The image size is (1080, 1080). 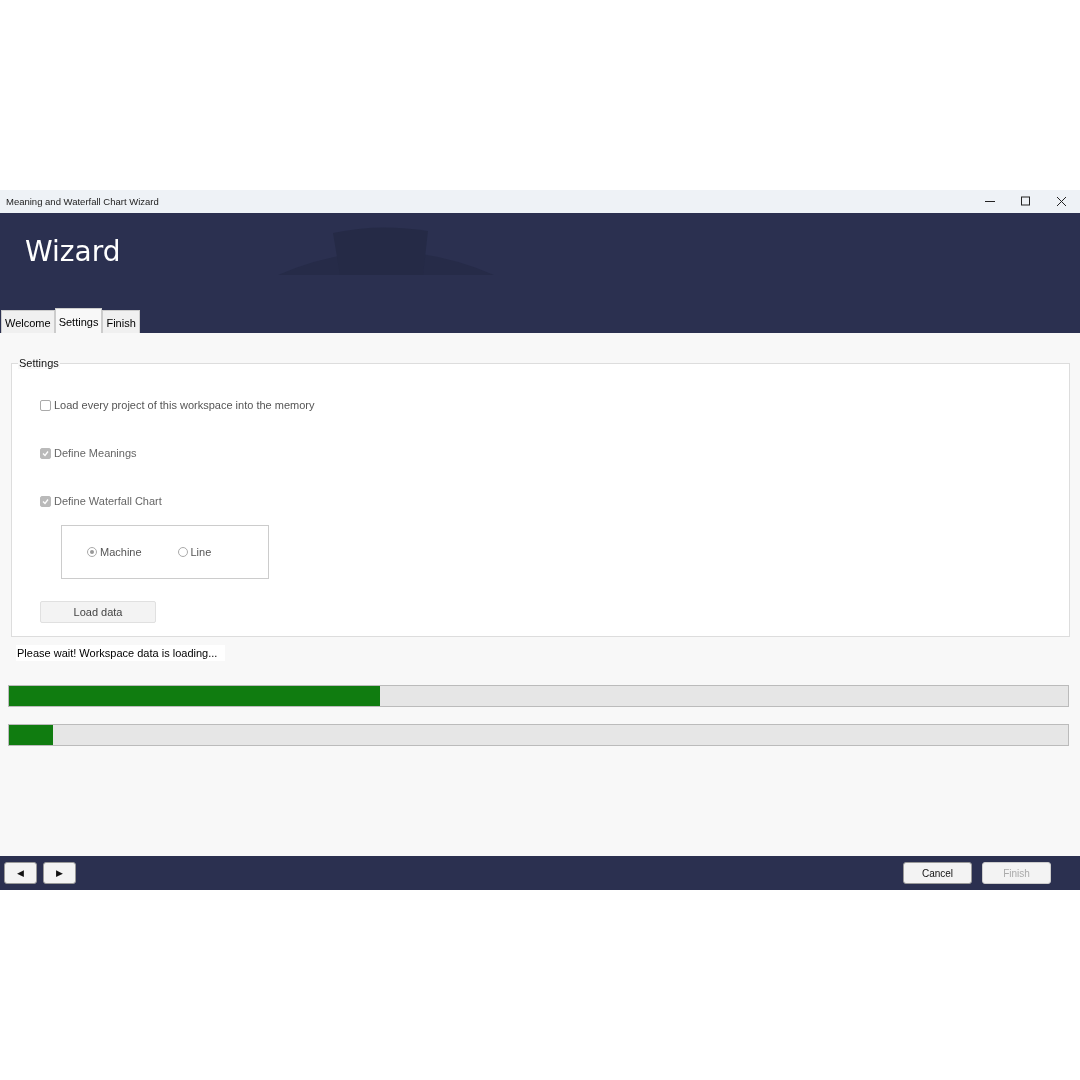 I want to click on radio-label: Machine, so click(x=121, y=552).